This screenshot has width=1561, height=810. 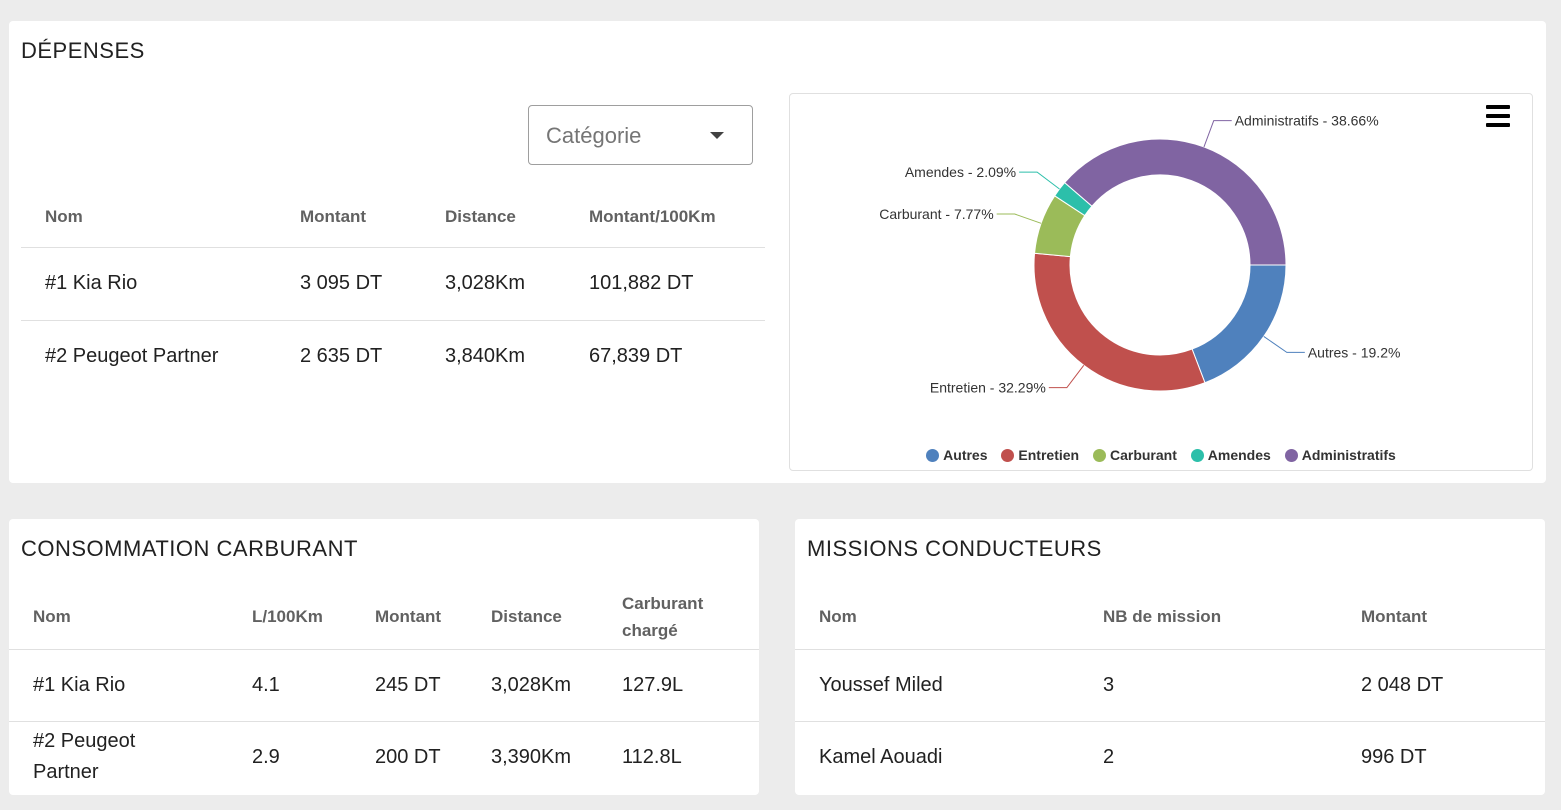 I want to click on cell-montant-100km: 101,882 DT, so click(x=641, y=283).